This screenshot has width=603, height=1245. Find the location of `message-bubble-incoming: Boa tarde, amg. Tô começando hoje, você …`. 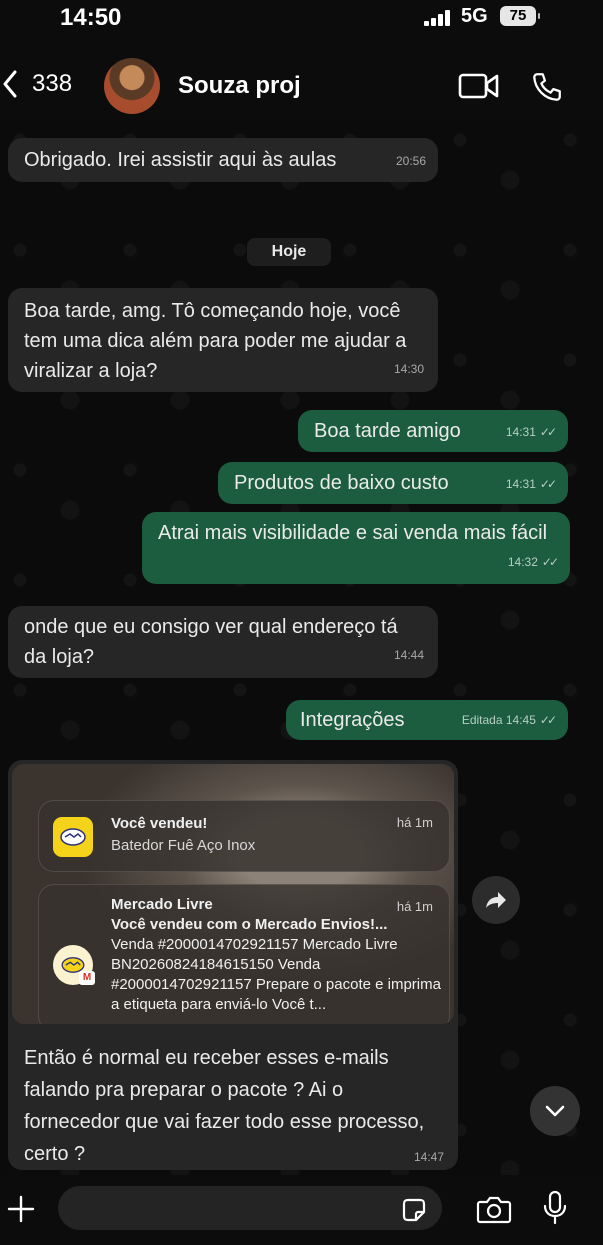

message-bubble-incoming: Boa tarde, amg. Tô começando hoje, você … is located at coordinates (223, 340).